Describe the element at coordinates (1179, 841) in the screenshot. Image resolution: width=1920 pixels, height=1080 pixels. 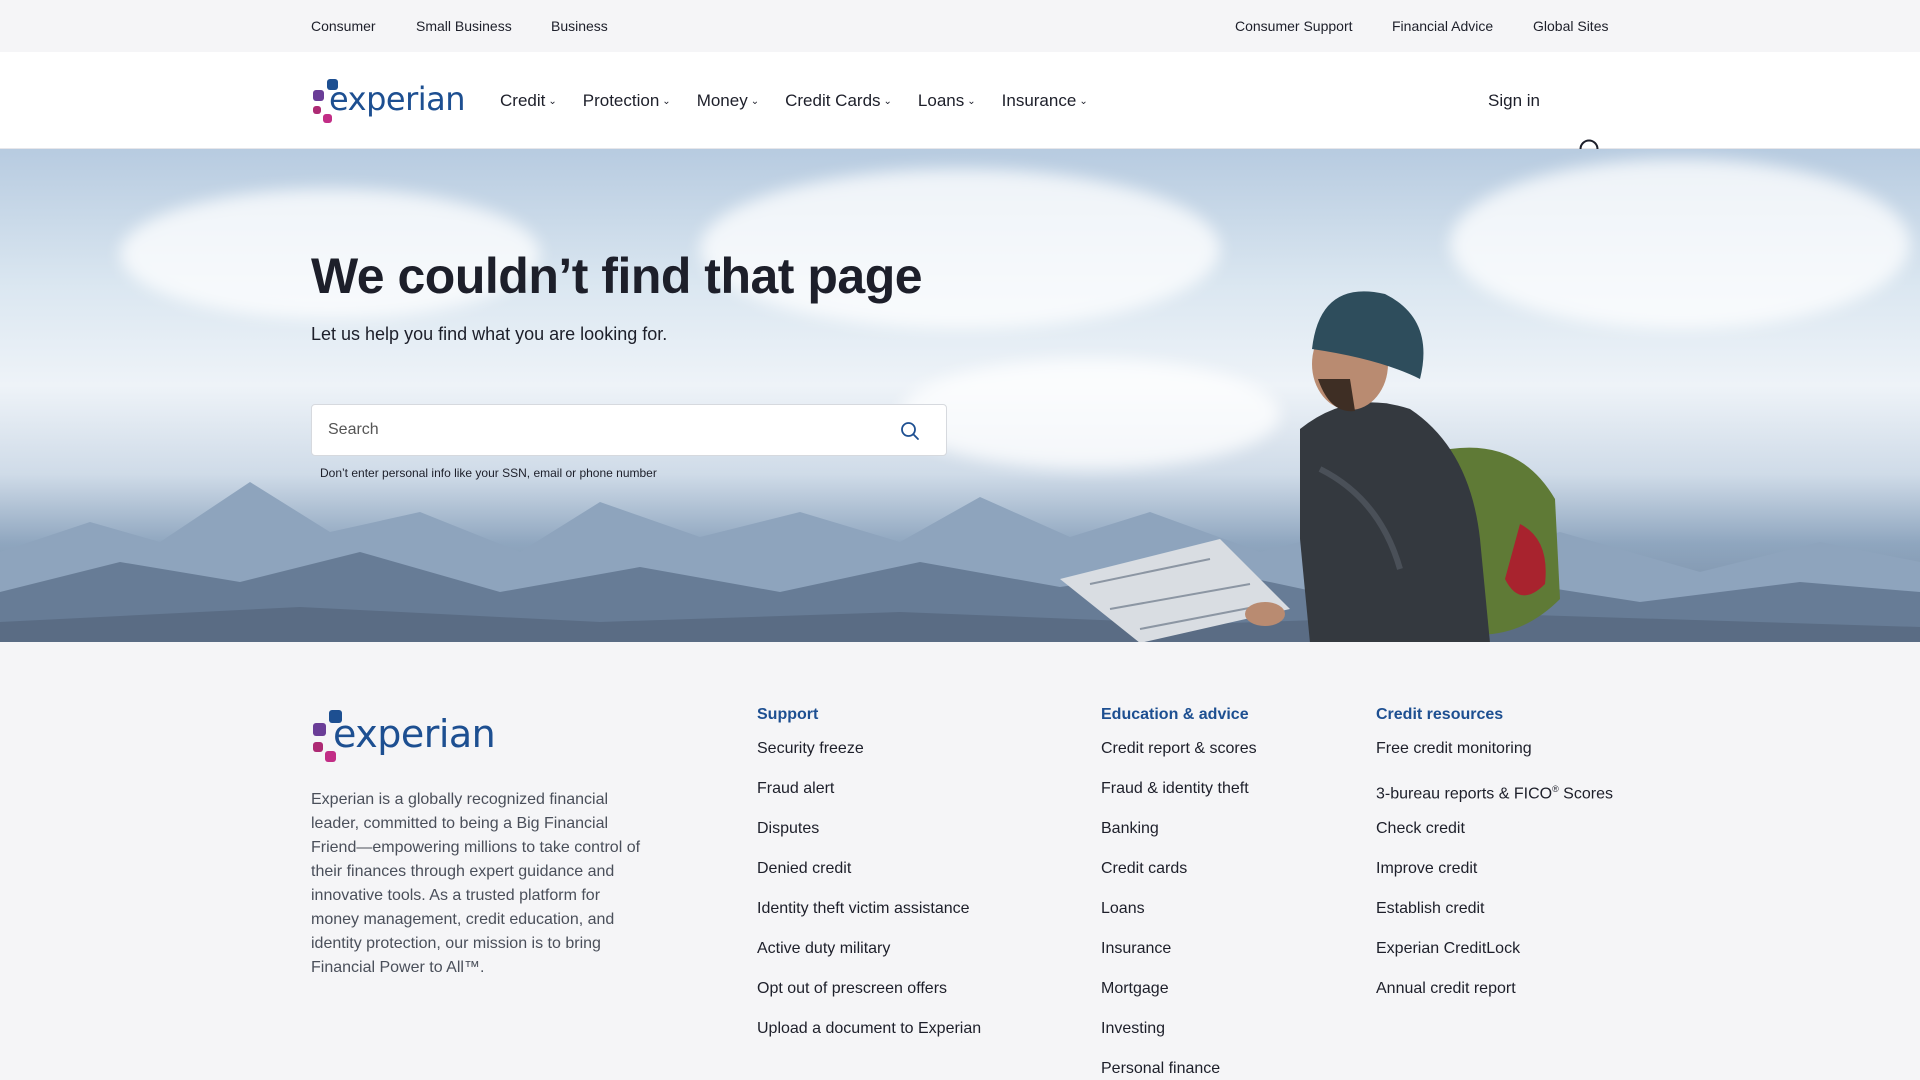
I see `footer-link-banking: Banking` at that location.